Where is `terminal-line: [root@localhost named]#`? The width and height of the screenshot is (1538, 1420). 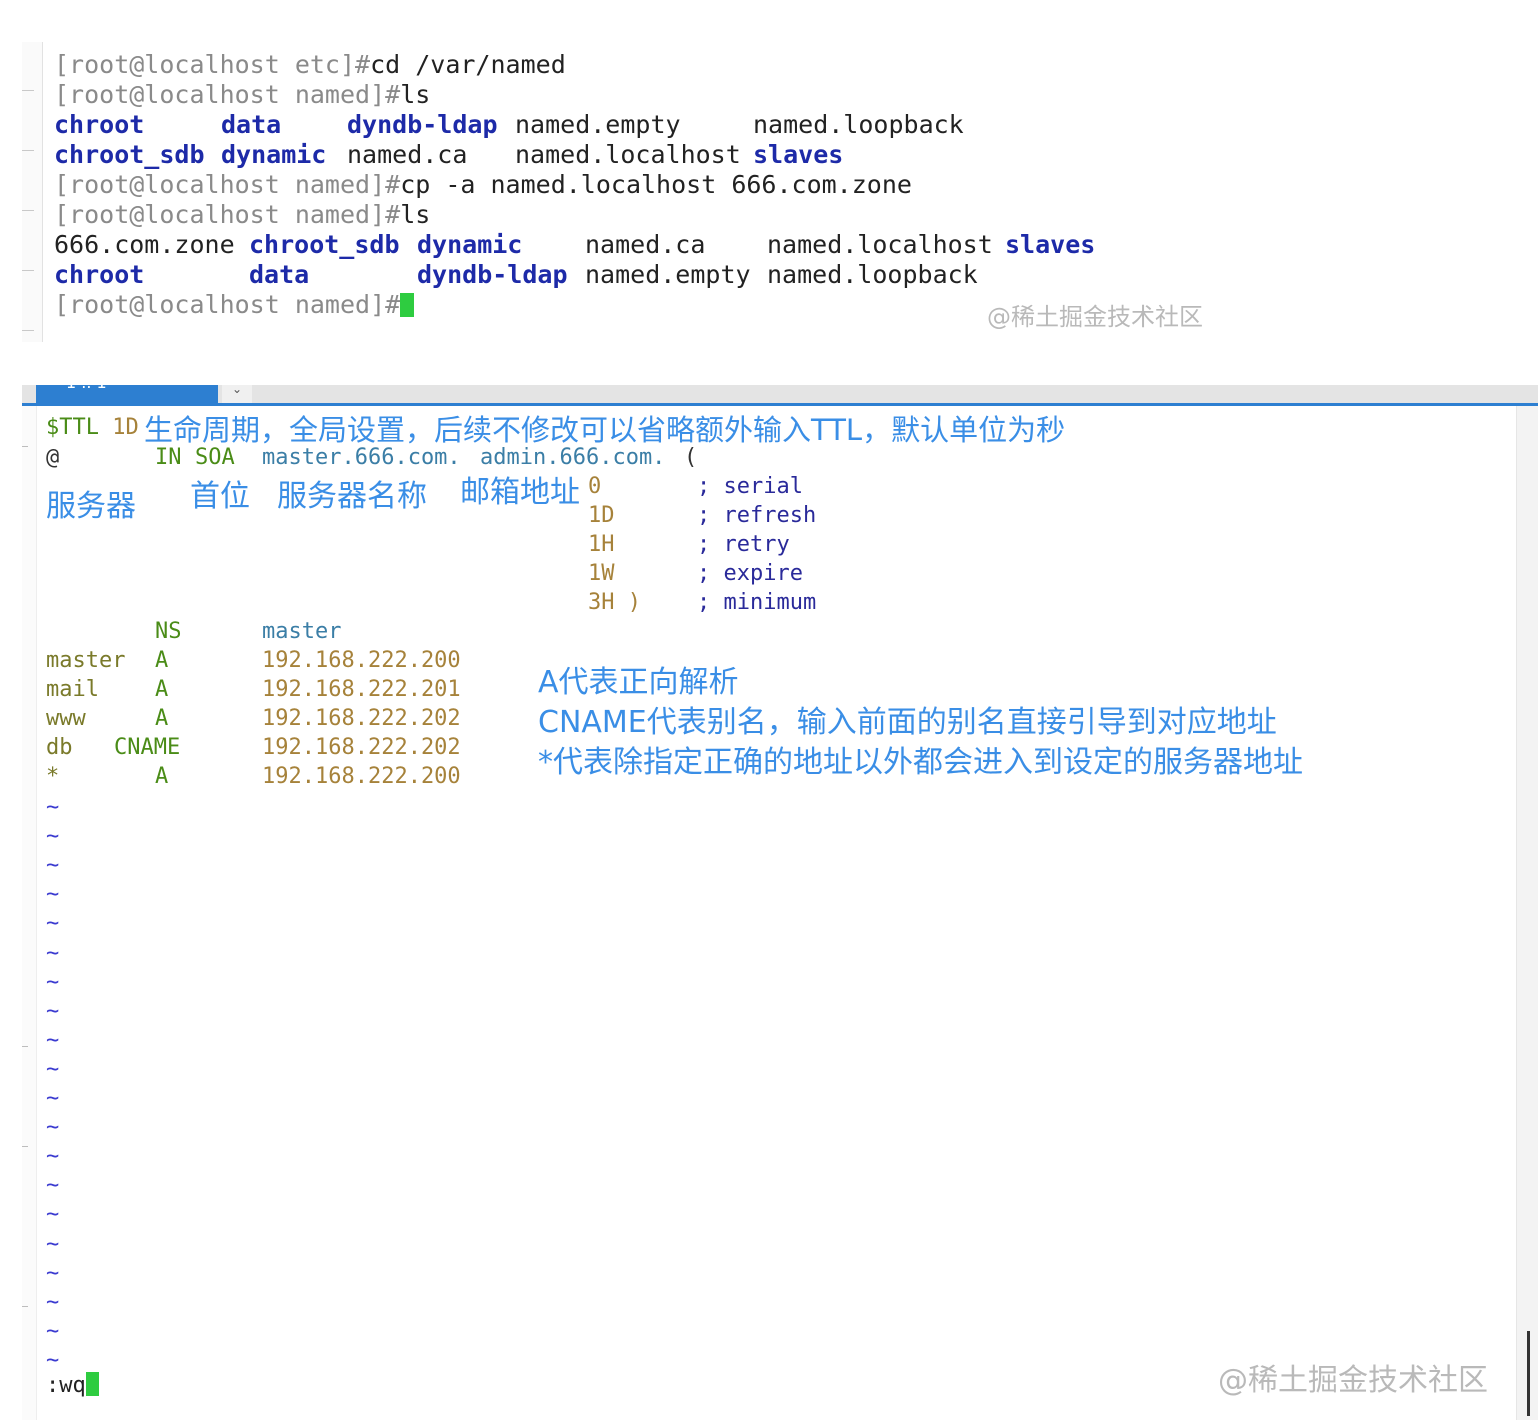
terminal-line: [root@localhost named]# is located at coordinates (234, 305).